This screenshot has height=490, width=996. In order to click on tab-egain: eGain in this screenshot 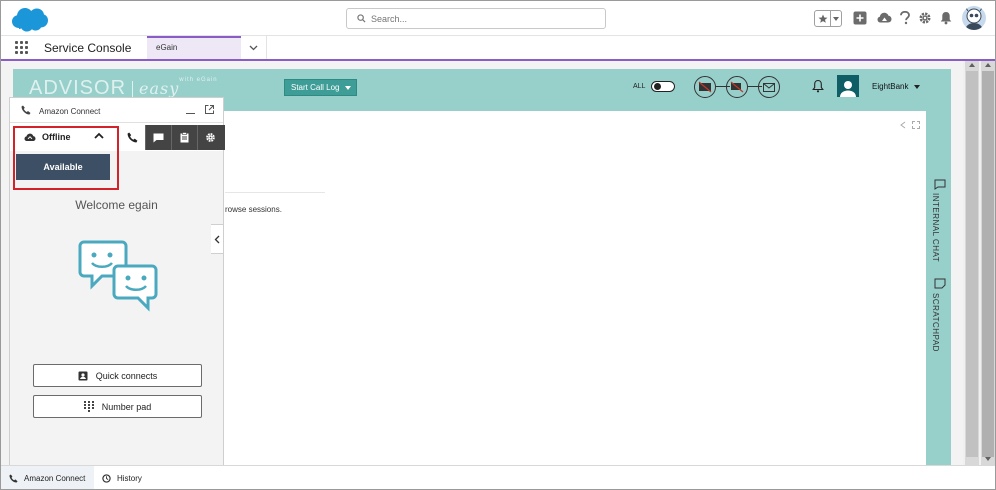, I will do `click(194, 47)`.